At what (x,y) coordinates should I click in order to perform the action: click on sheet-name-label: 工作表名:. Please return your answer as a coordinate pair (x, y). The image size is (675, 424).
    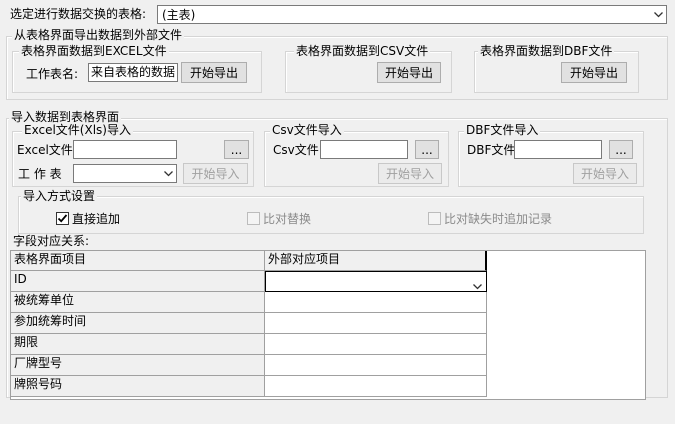
    Looking at the image, I should click on (52, 74).